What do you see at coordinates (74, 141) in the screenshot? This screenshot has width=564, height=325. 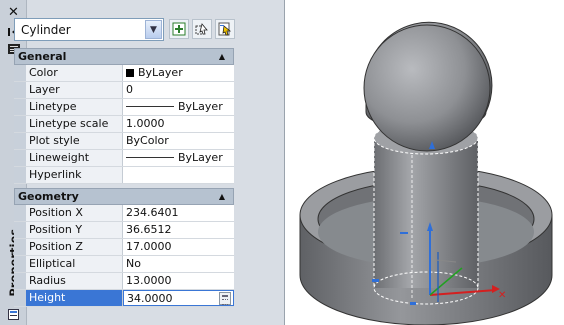 I see `property-name: Plot style` at bounding box center [74, 141].